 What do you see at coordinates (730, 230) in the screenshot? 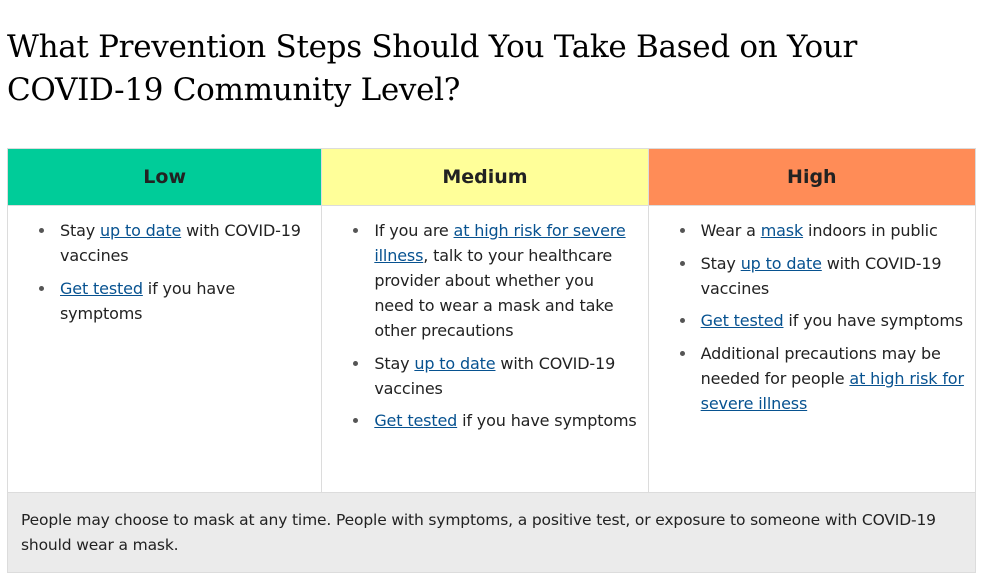
I see `step-text: Wear a` at bounding box center [730, 230].